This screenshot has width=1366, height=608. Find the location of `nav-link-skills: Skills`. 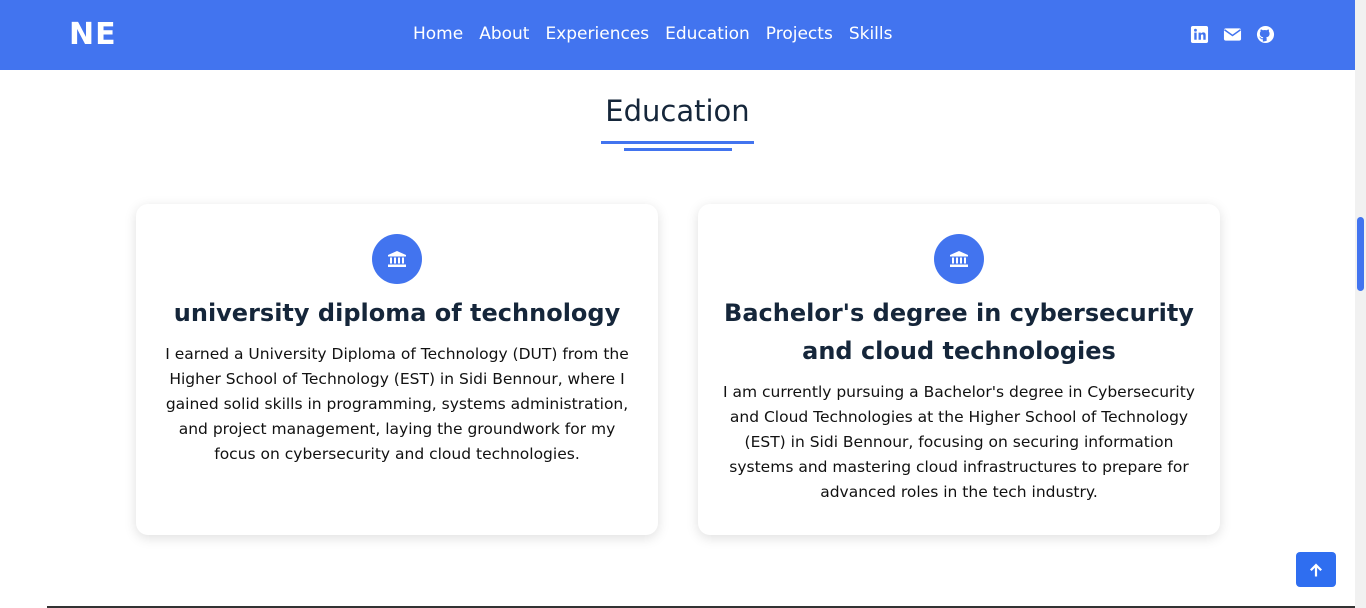

nav-link-skills: Skills is located at coordinates (871, 34).